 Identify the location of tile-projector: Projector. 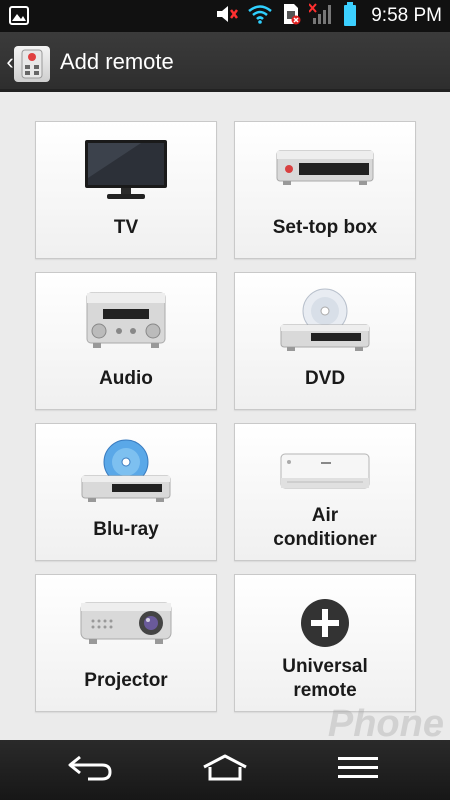
(126, 643).